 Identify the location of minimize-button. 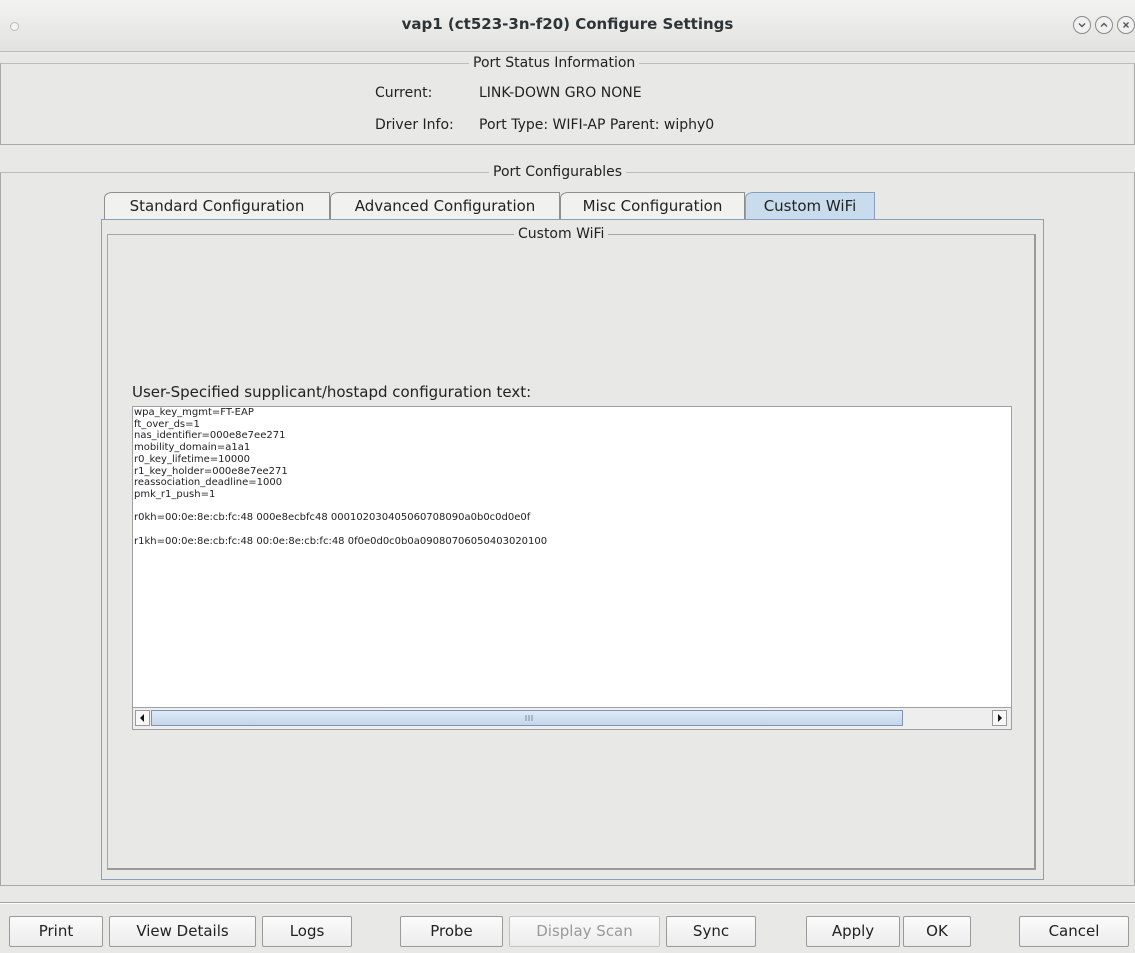
(1082, 25).